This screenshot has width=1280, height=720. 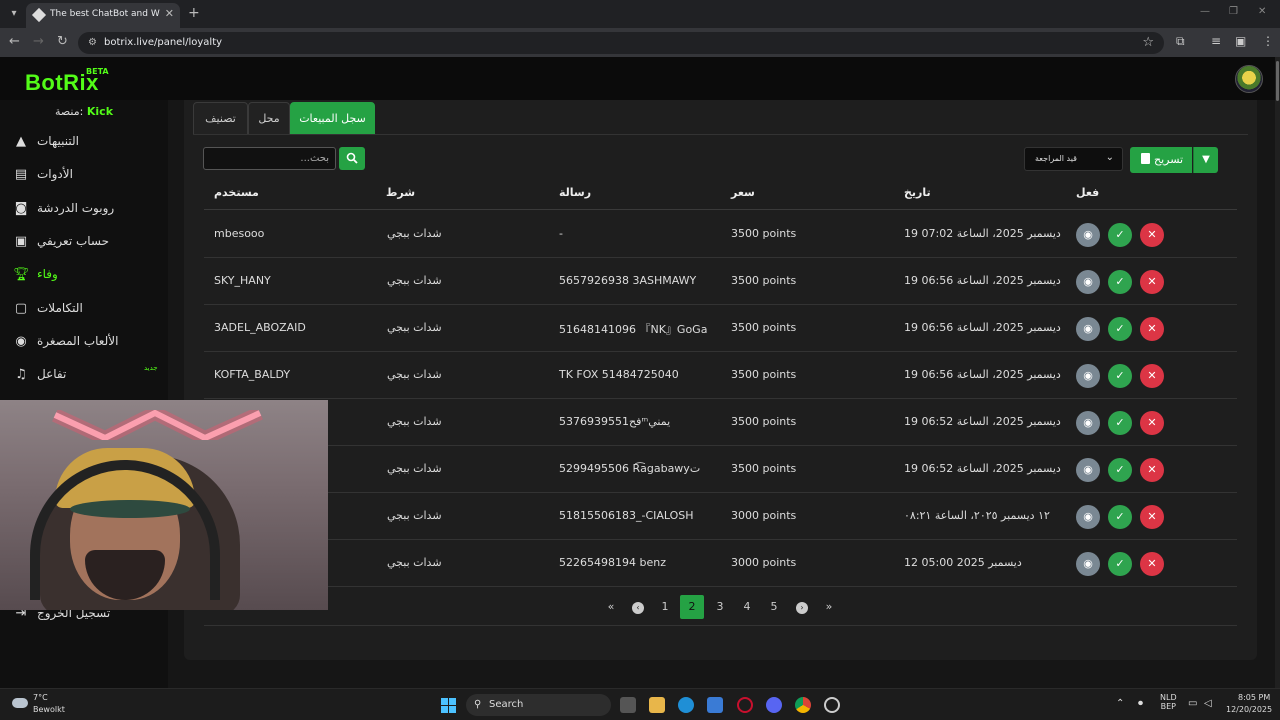 I want to click on tab-ranking: تصنيف, so click(x=220, y=118).